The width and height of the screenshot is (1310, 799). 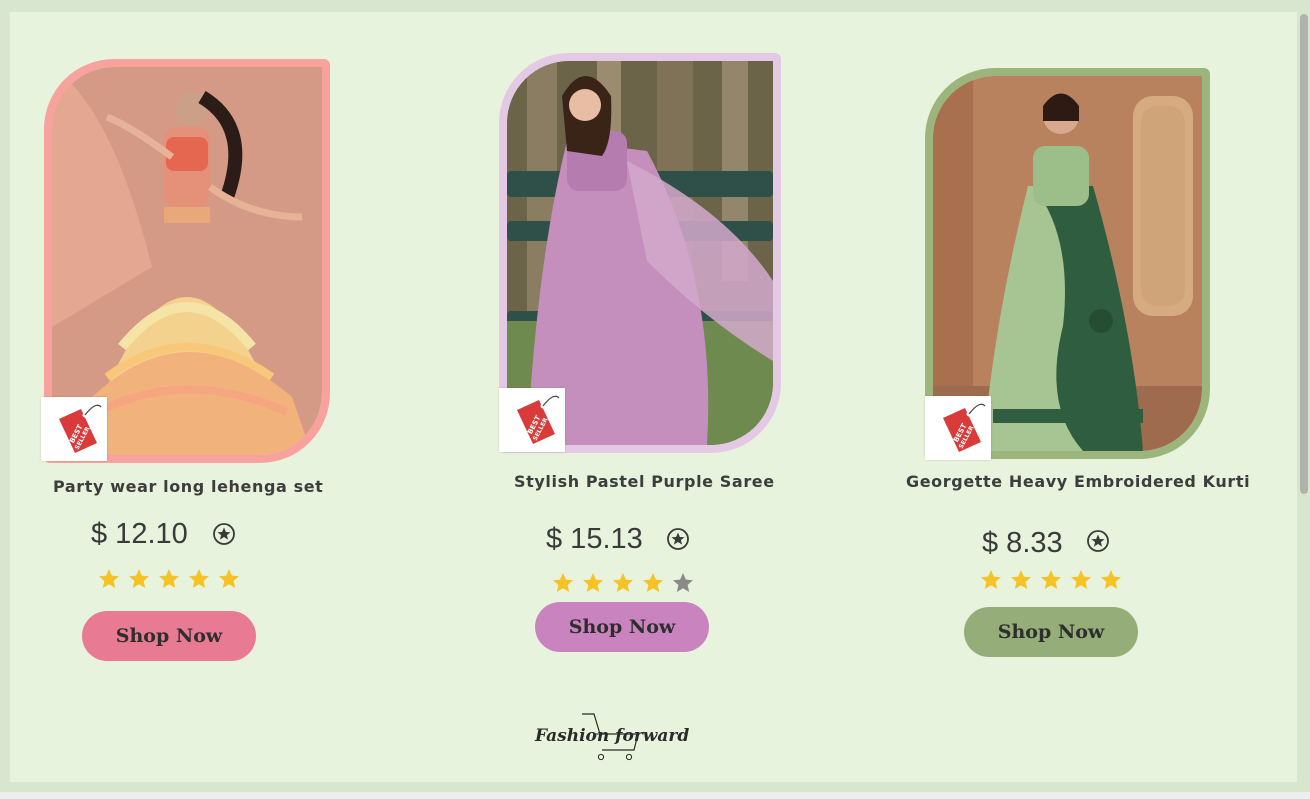 What do you see at coordinates (644, 481) in the screenshot?
I see `product-title: Stylish Pastel Purple Saree` at bounding box center [644, 481].